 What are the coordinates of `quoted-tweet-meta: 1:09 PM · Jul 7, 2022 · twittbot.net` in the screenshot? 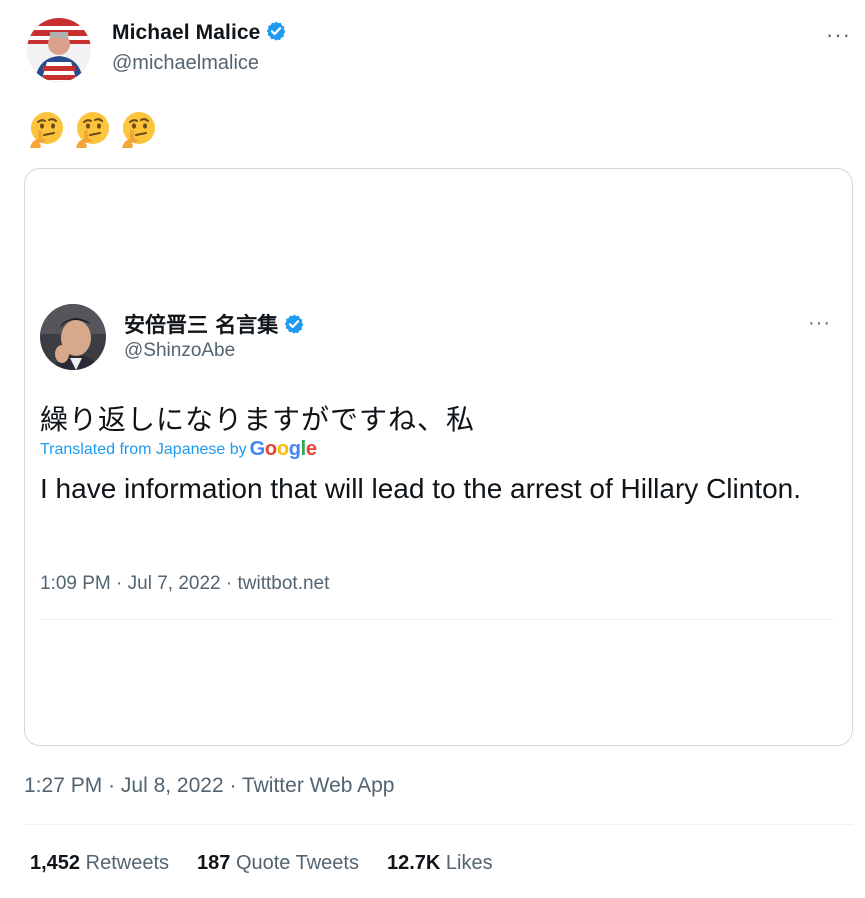 It's located at (184, 584).